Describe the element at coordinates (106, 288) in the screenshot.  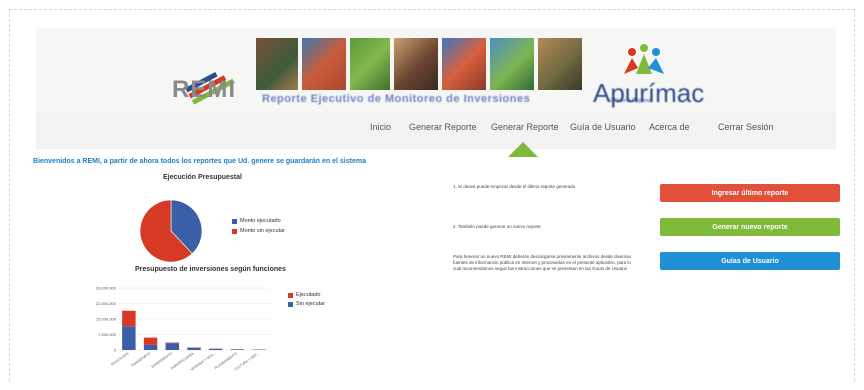
I see `y-tick-label: 30,000,000` at that location.